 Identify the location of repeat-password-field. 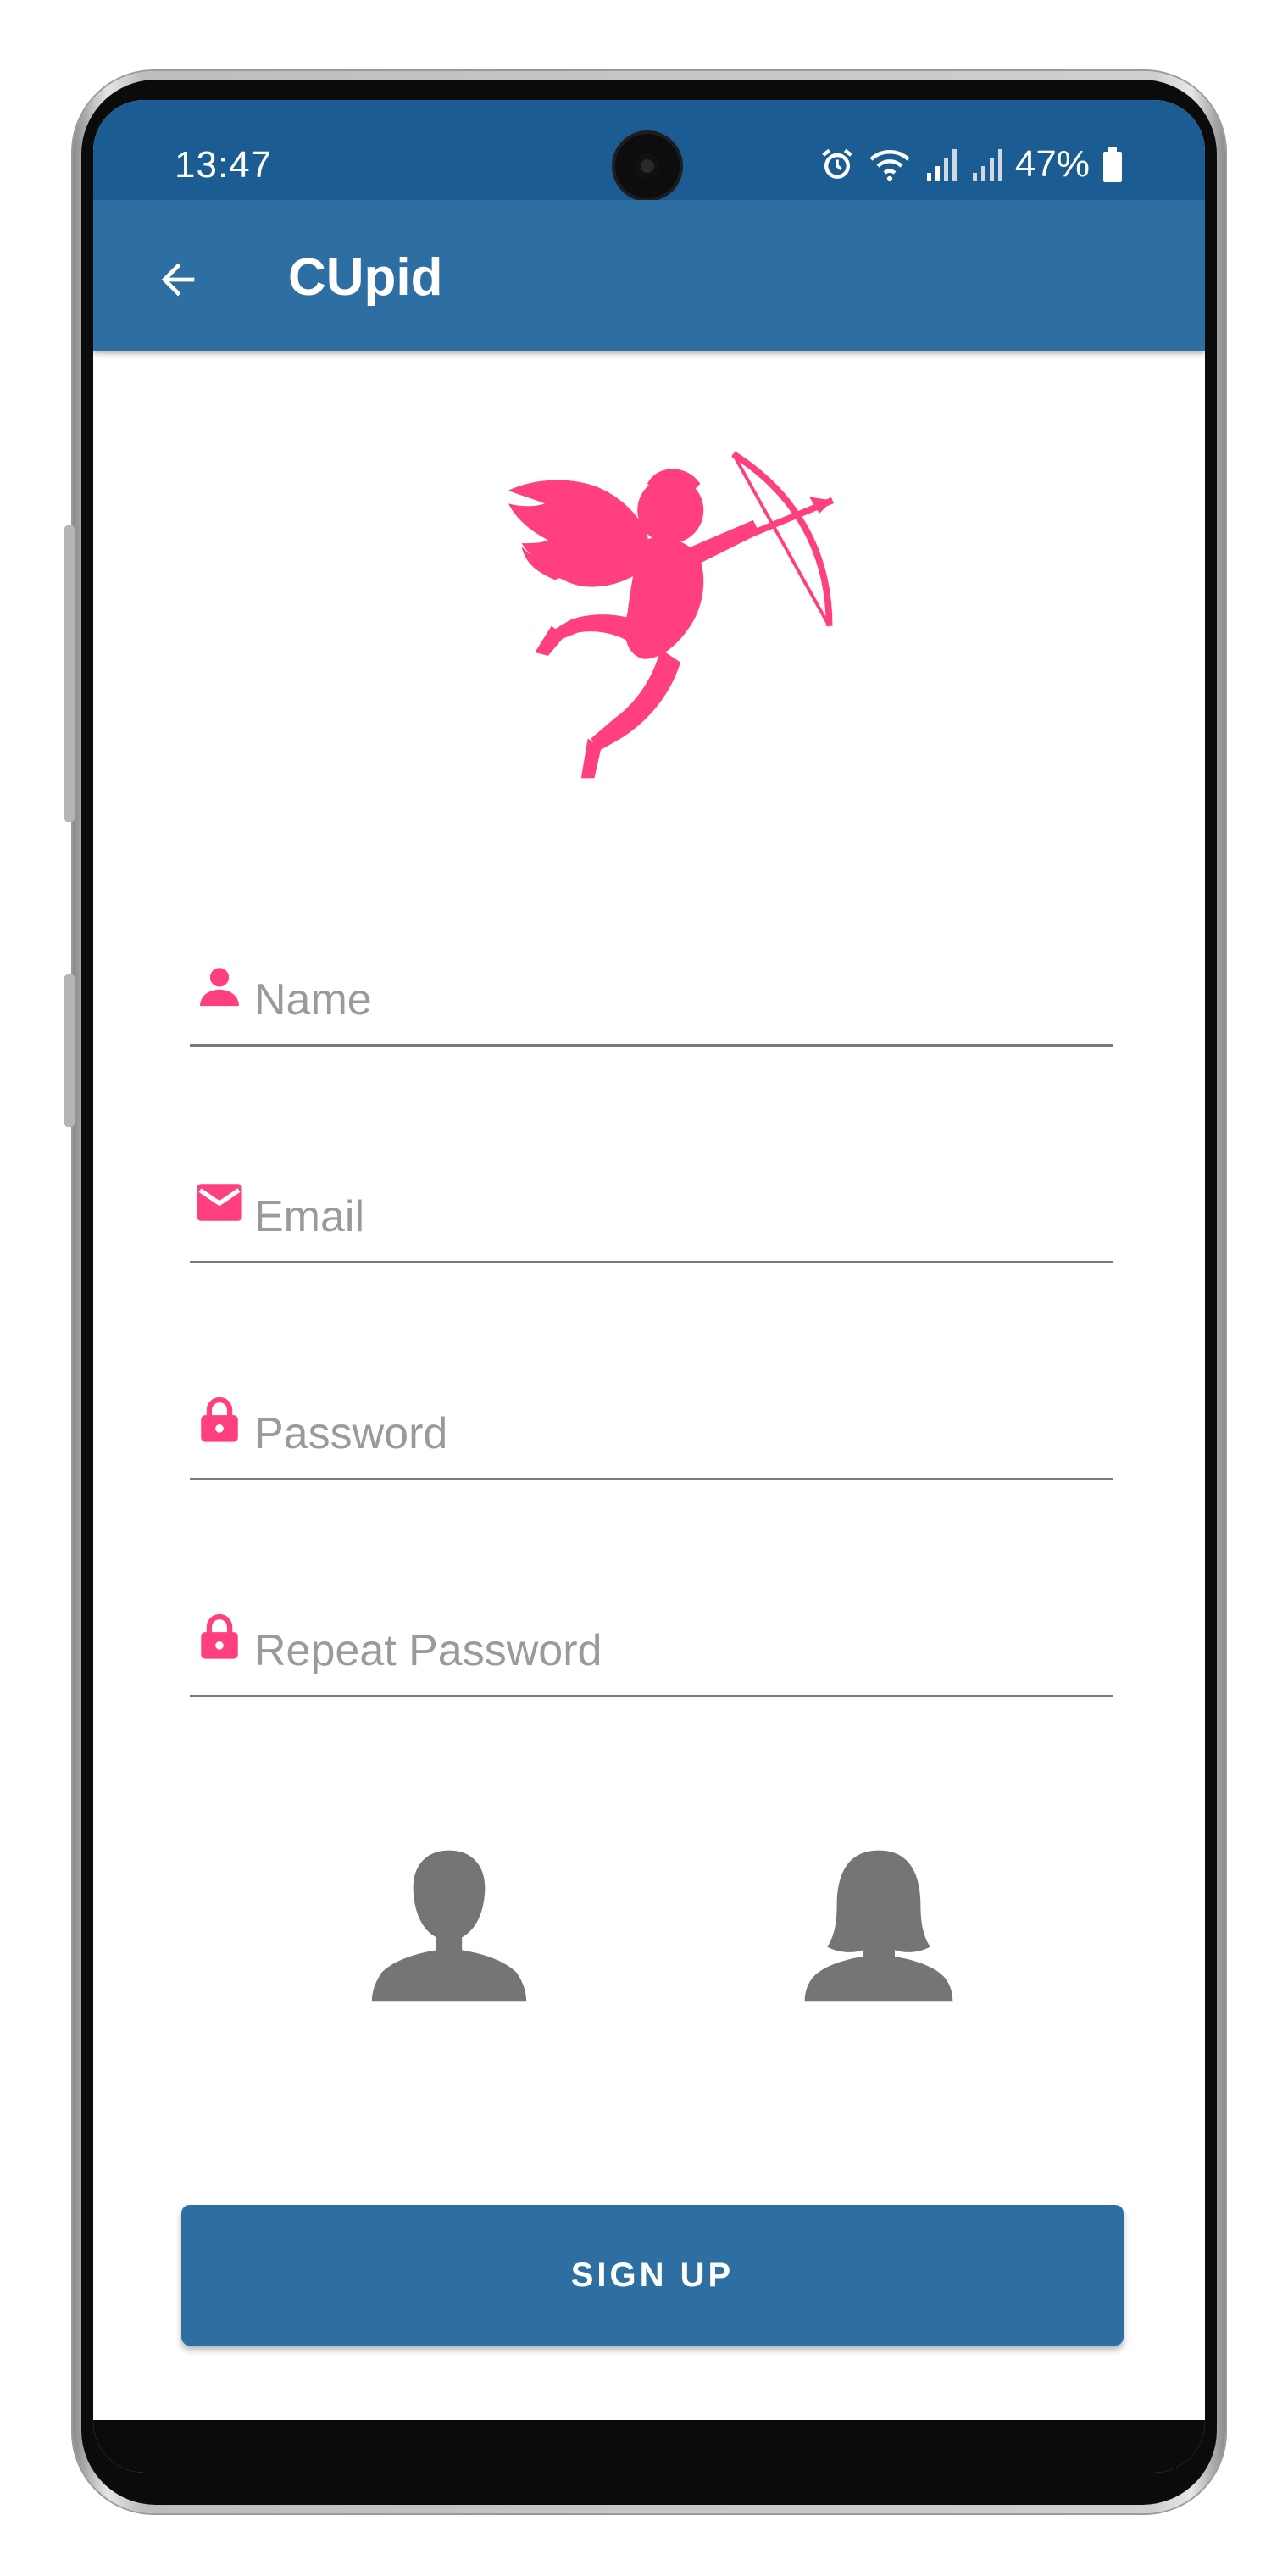
(651, 1653).